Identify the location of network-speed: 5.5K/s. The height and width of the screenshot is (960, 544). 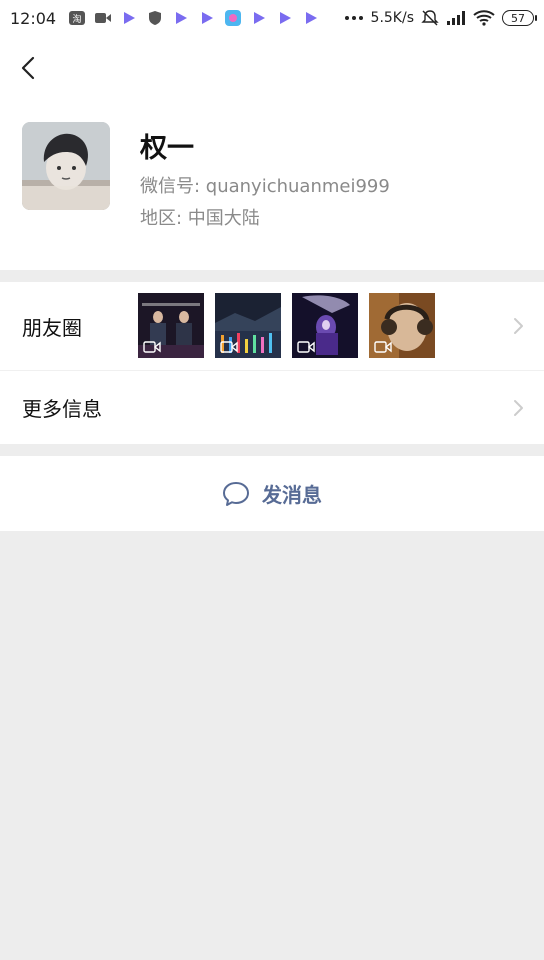
(392, 18).